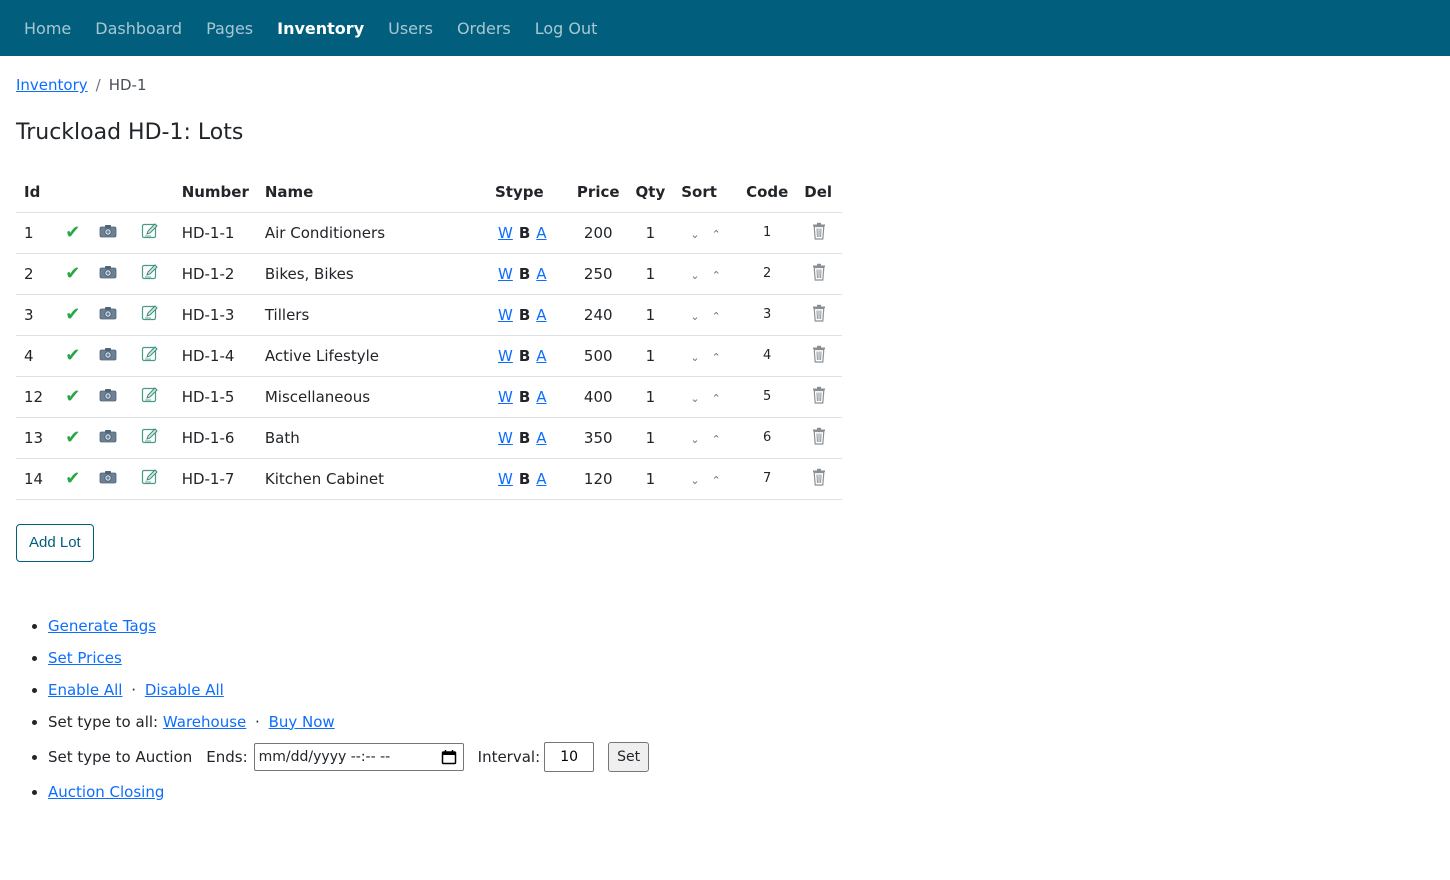 This screenshot has height=880, width=1450. What do you see at coordinates (204, 722) in the screenshot?
I see `warehouse-link: Warehouse` at bounding box center [204, 722].